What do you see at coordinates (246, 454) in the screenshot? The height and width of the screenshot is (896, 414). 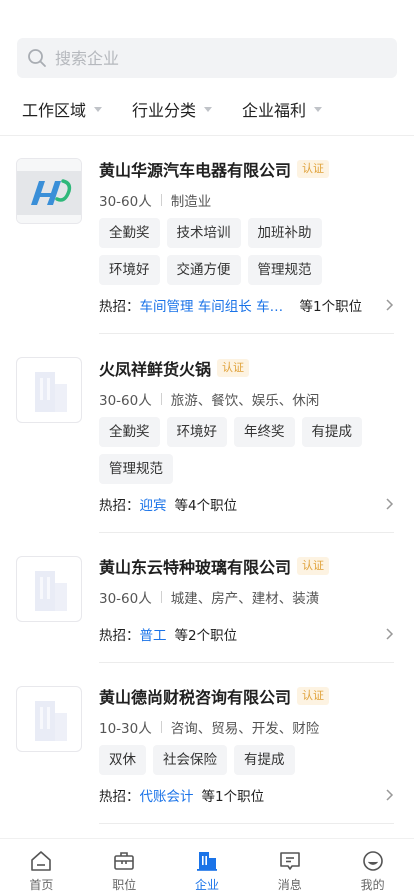 I see `benefit-tags: 全勤奖 环境好 年终奖 有提成 管理规范` at bounding box center [246, 454].